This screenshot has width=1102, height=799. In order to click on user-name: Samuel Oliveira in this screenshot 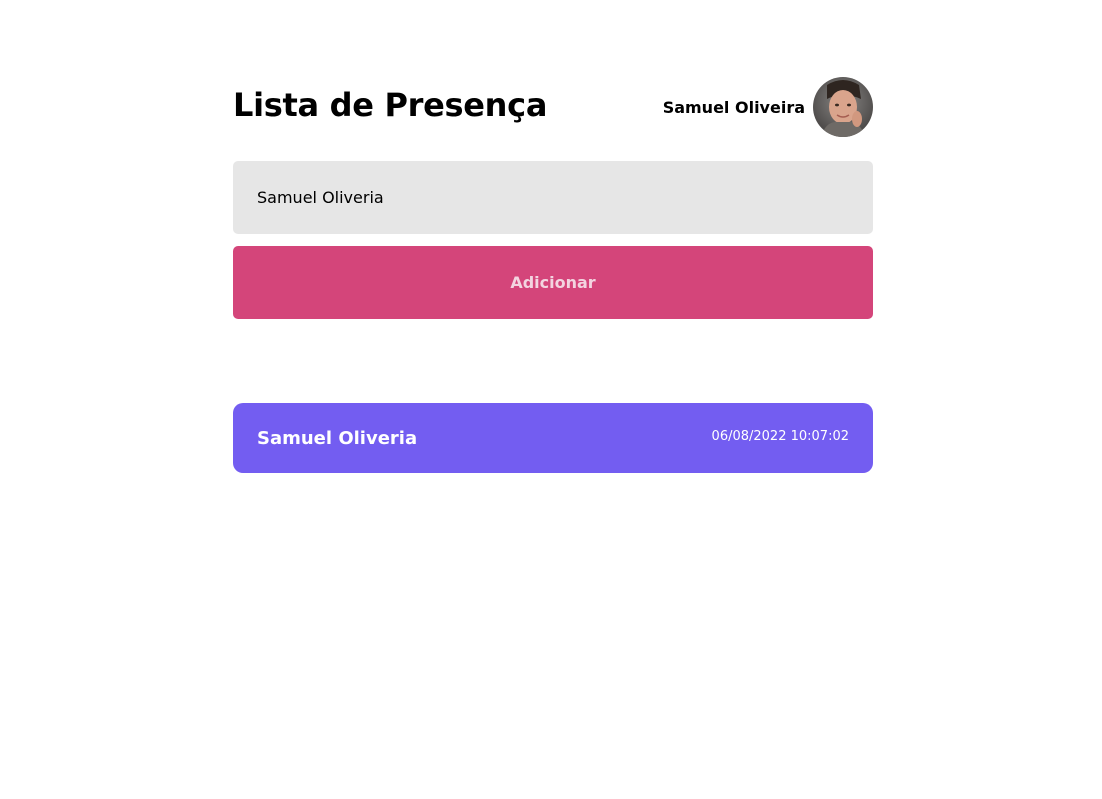, I will do `click(733, 107)`.